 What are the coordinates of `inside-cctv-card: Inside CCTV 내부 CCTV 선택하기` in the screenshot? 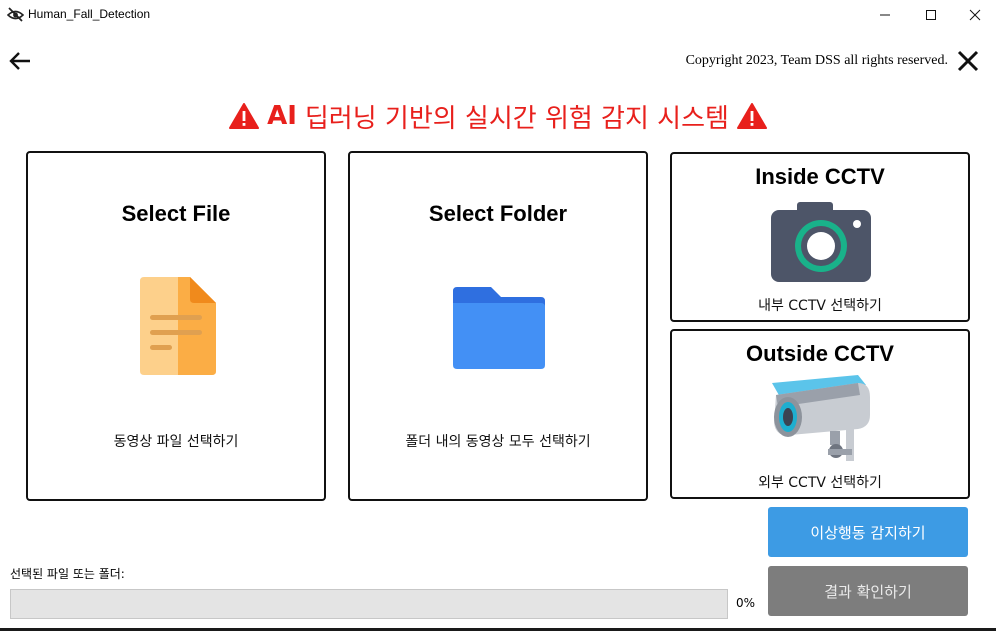 It's located at (820, 237).